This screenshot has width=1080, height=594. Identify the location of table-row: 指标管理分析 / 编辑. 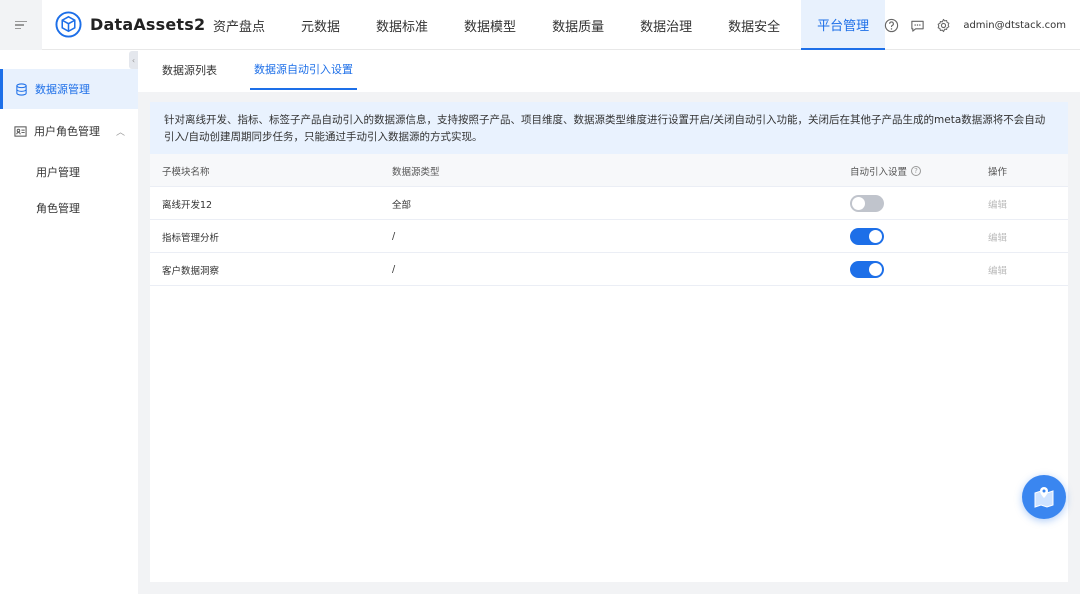
(609, 236).